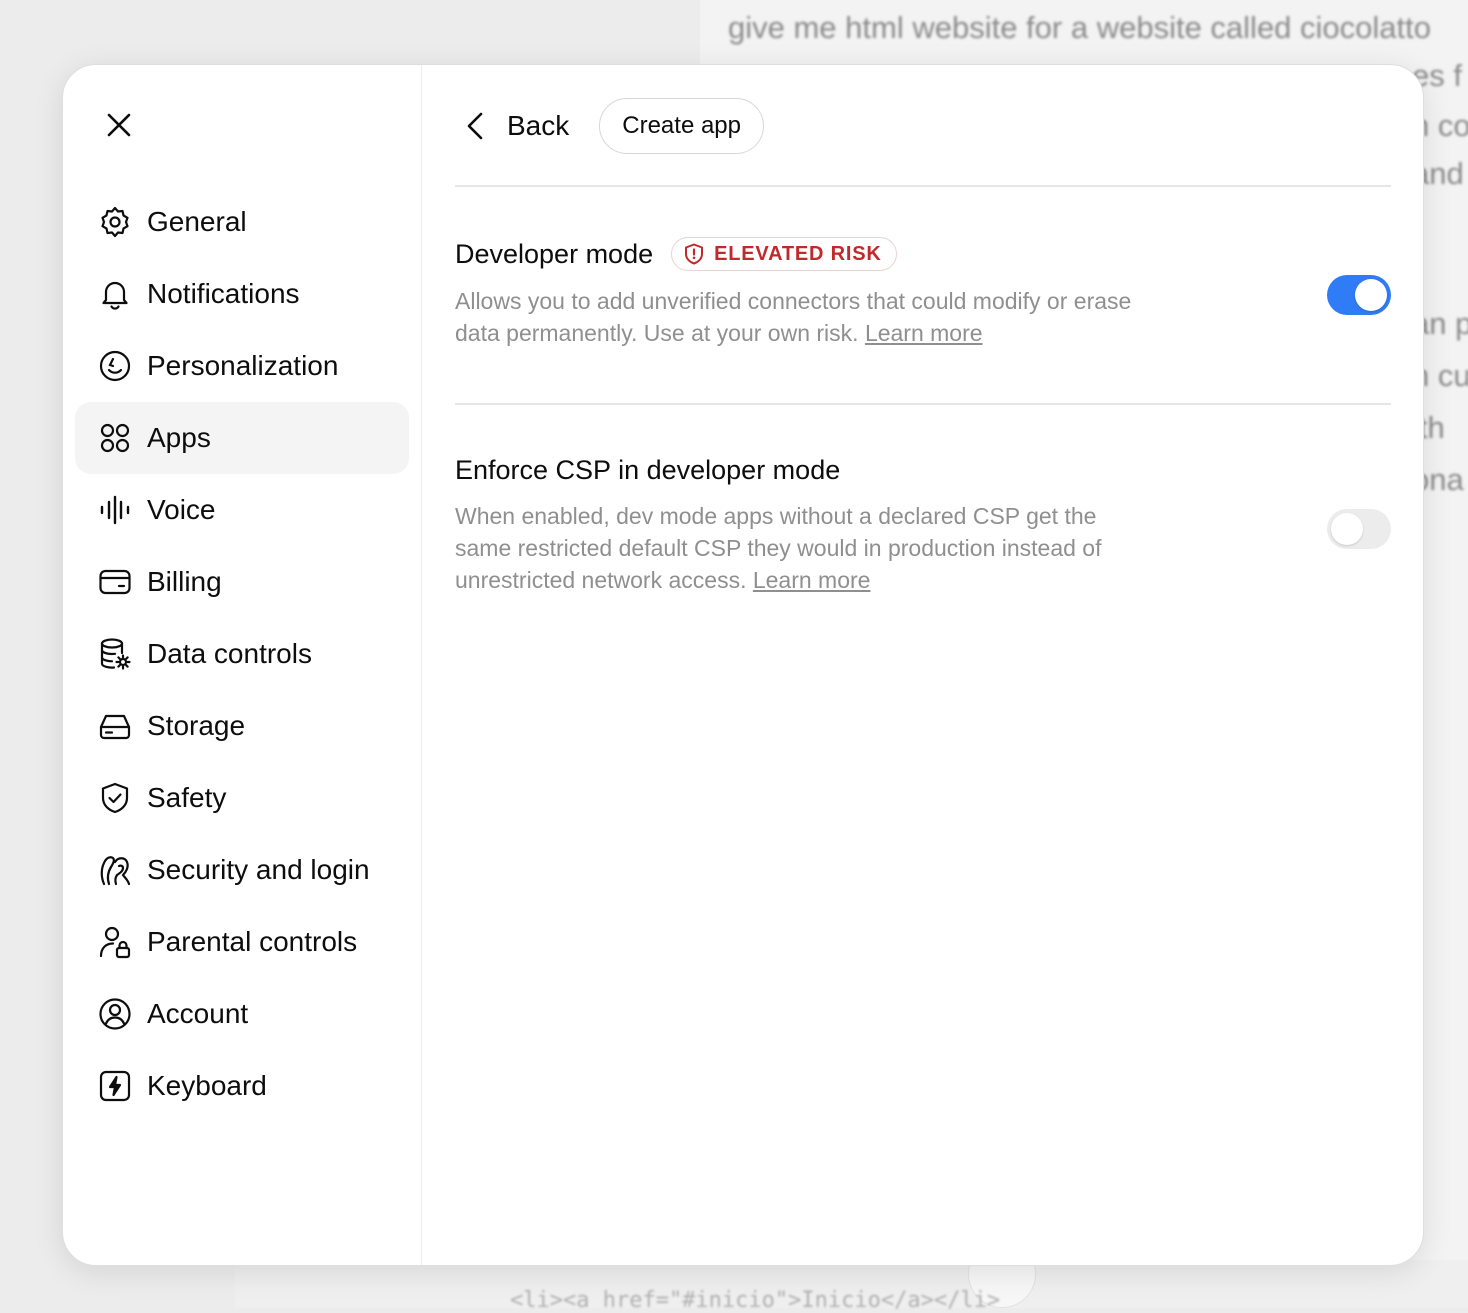 This screenshot has width=1468, height=1313. Describe the element at coordinates (198, 1013) in the screenshot. I see `sidebar-item-label: Account` at that location.